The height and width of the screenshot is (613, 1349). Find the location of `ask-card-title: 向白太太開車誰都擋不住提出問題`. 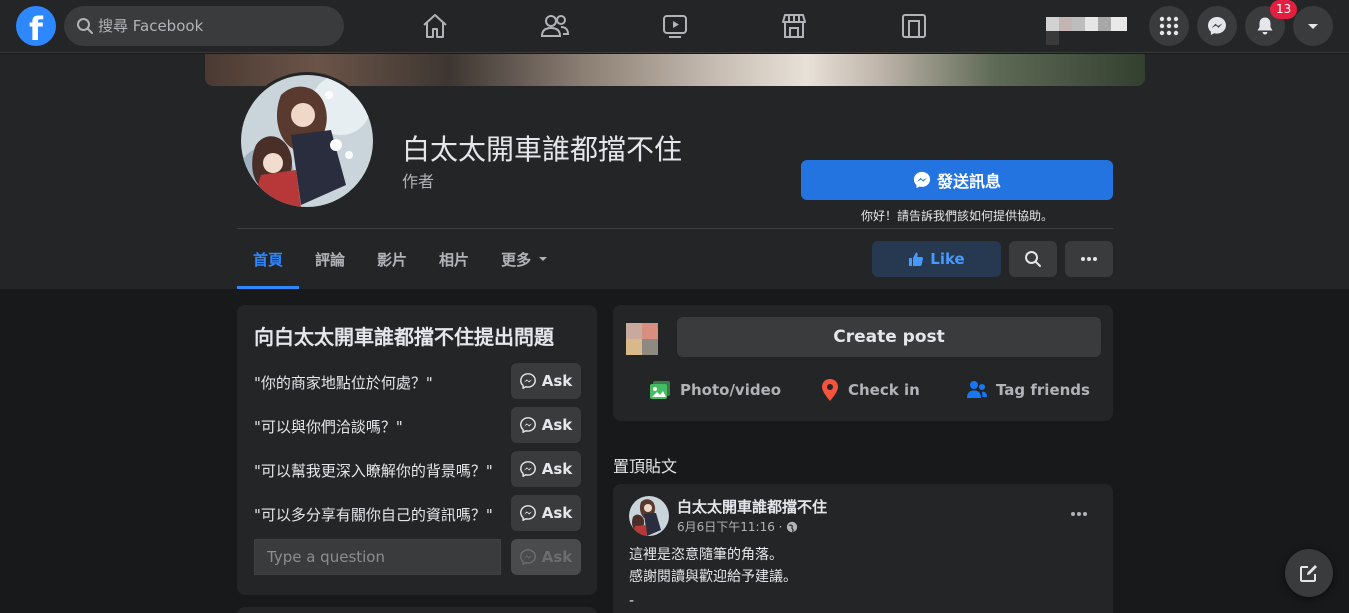

ask-card-title: 向白太太開車誰都擋不住提出問題 is located at coordinates (404, 337).